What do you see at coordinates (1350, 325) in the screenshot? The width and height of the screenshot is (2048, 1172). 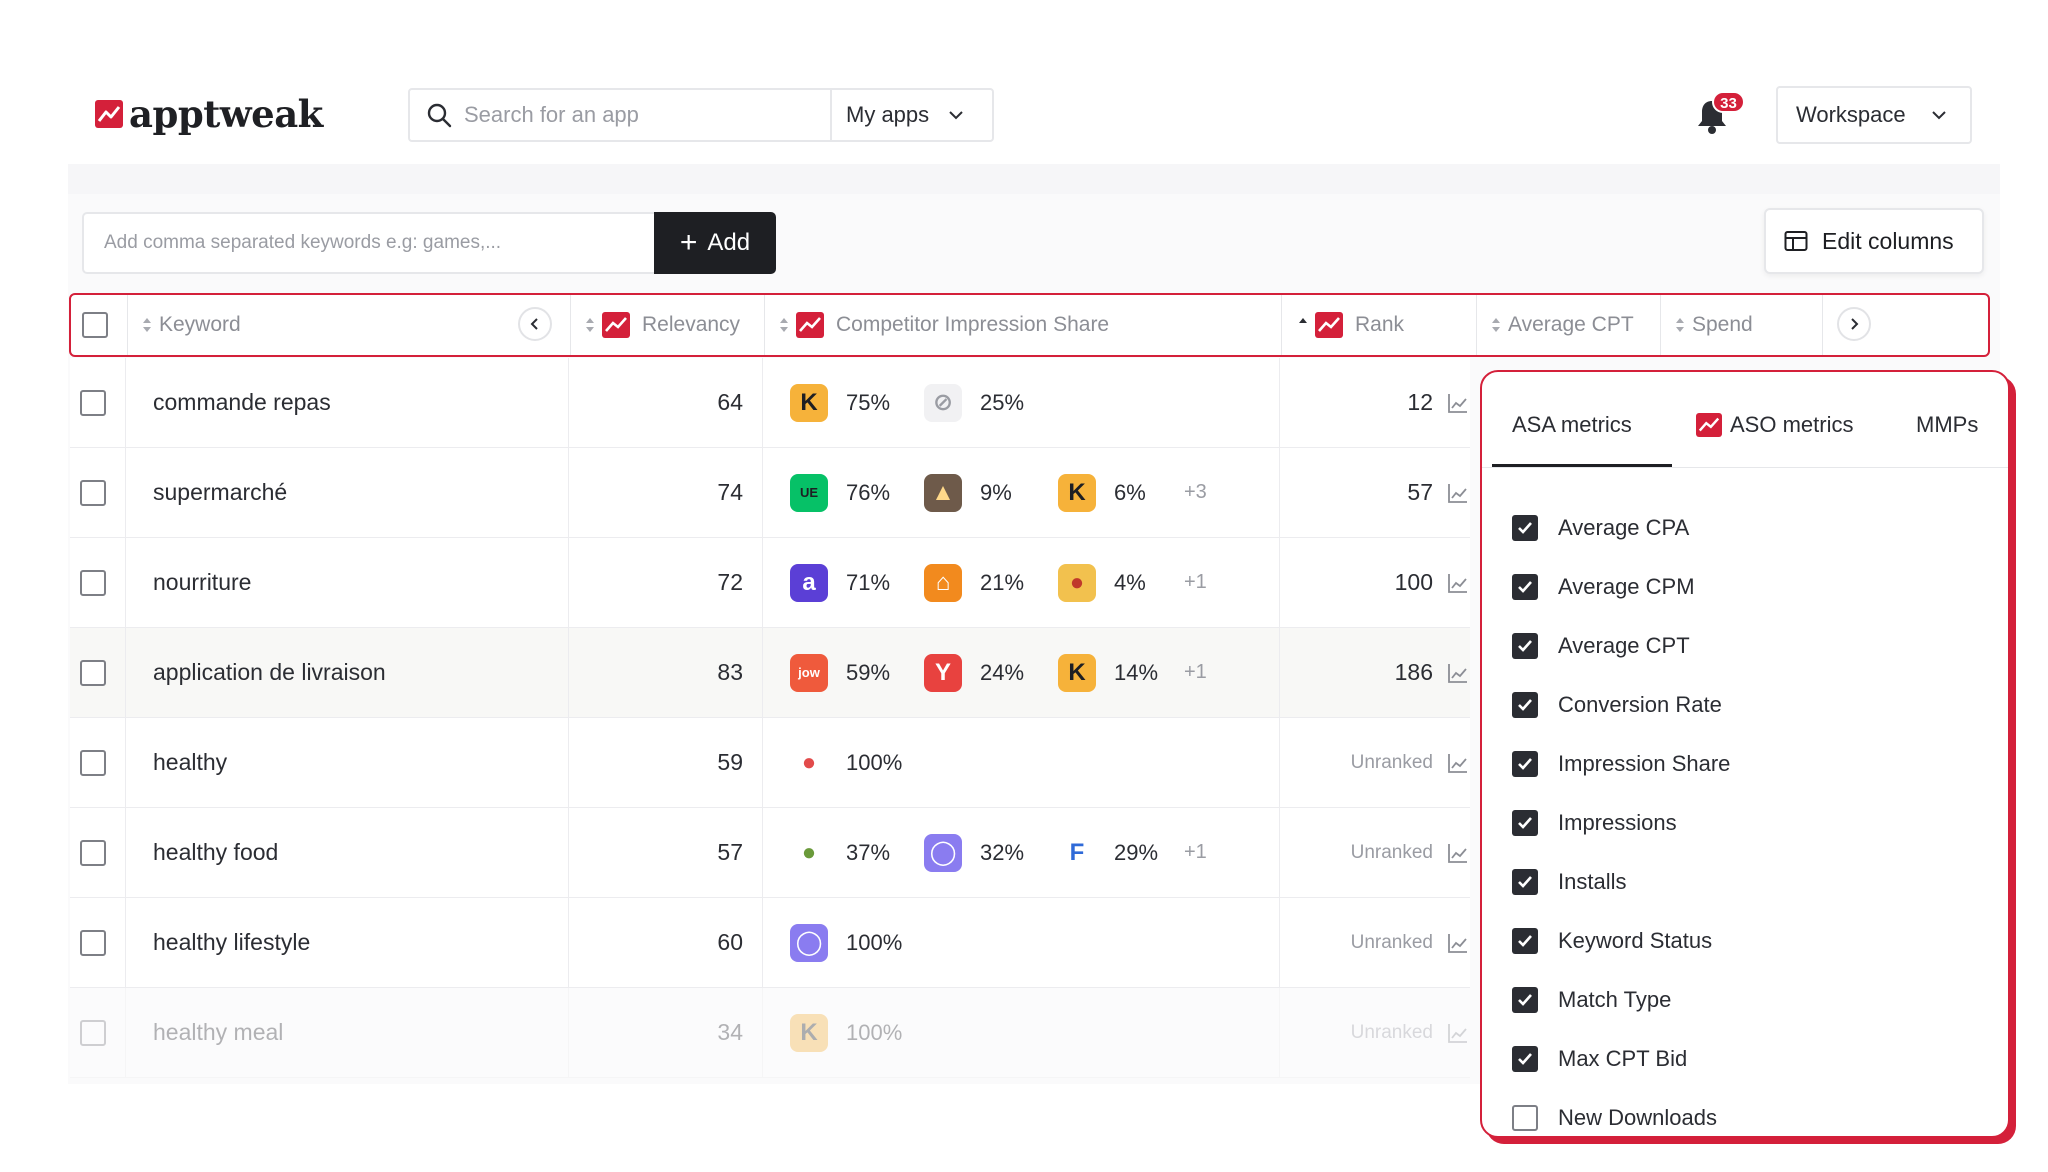 I see `column-header-rank: Rank` at bounding box center [1350, 325].